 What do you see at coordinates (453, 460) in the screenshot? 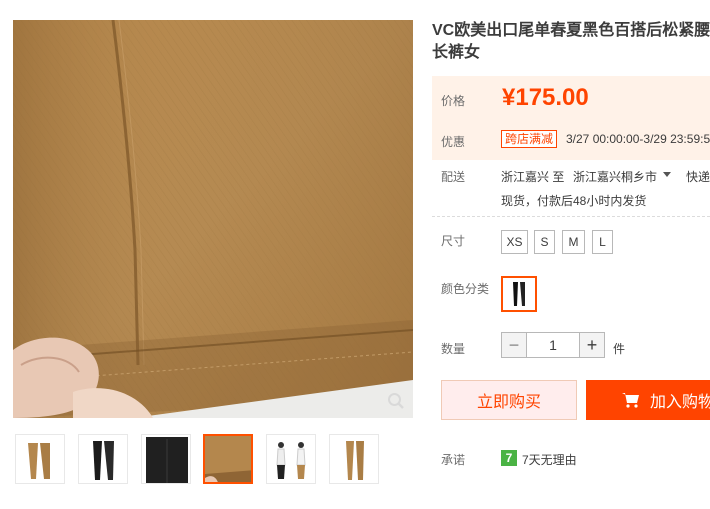
I see `promise-label: 承诺` at bounding box center [453, 460].